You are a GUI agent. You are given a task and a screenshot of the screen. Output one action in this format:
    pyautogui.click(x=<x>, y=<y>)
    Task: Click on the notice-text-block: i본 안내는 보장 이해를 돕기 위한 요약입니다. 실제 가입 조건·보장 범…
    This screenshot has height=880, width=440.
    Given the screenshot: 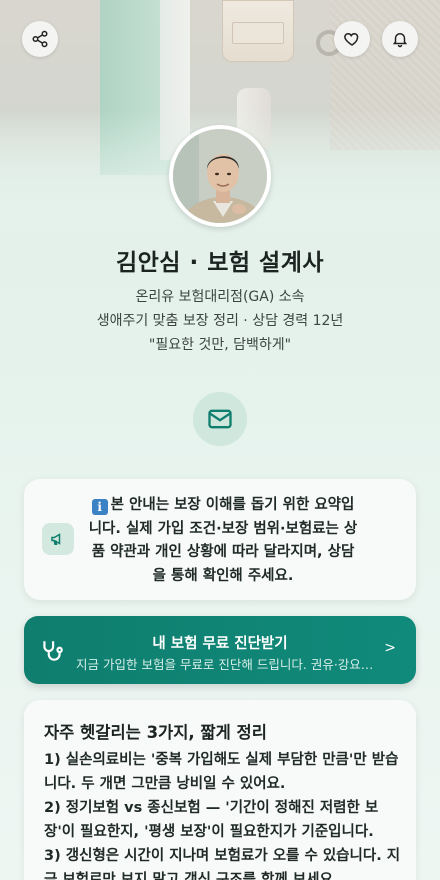 What is the action you would take?
    pyautogui.click(x=223, y=541)
    